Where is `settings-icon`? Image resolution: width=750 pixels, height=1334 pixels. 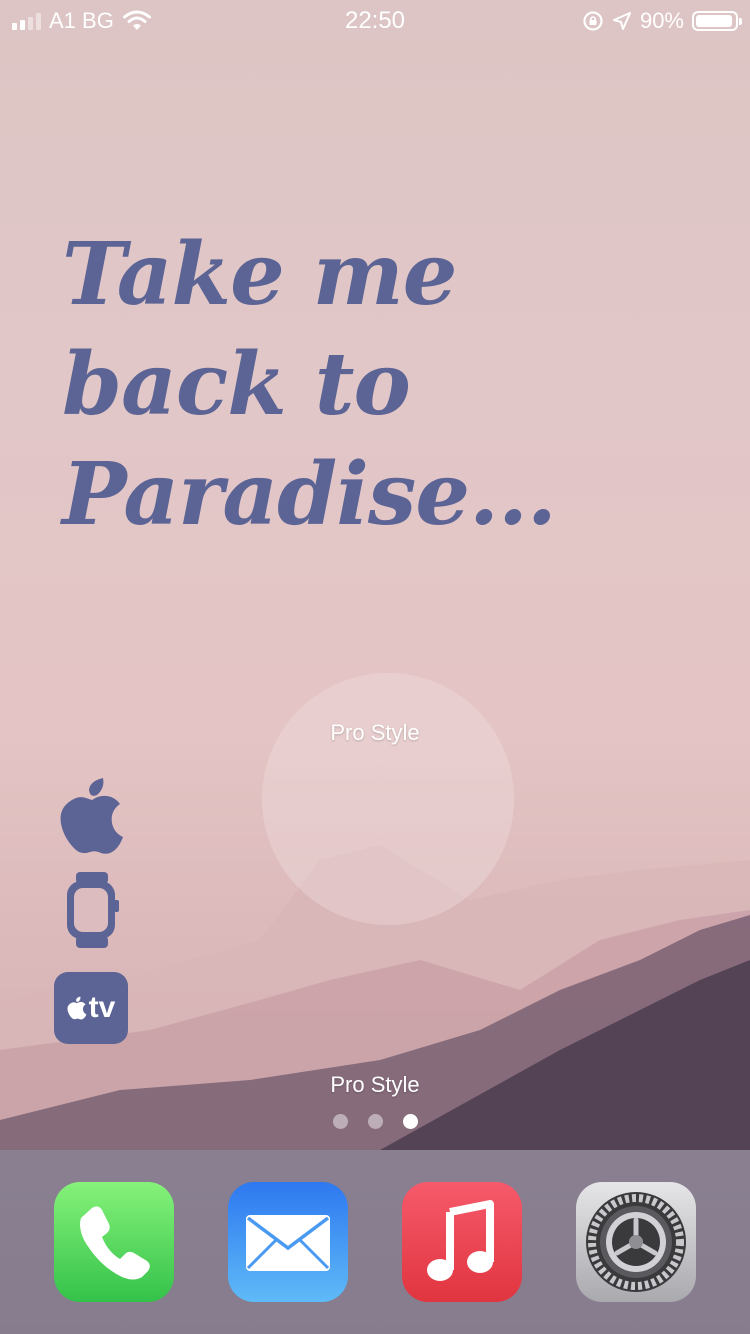 settings-icon is located at coordinates (636, 1242).